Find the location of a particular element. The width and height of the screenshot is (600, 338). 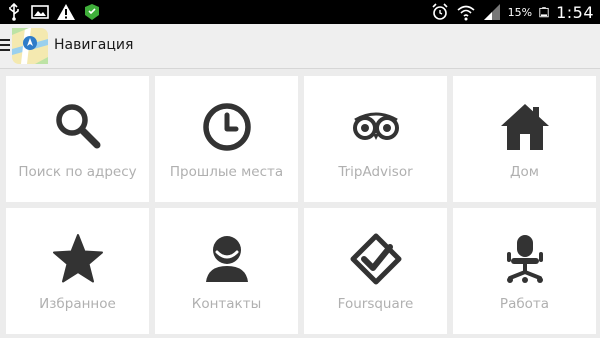

tile-label: Прошлые места is located at coordinates (226, 172).